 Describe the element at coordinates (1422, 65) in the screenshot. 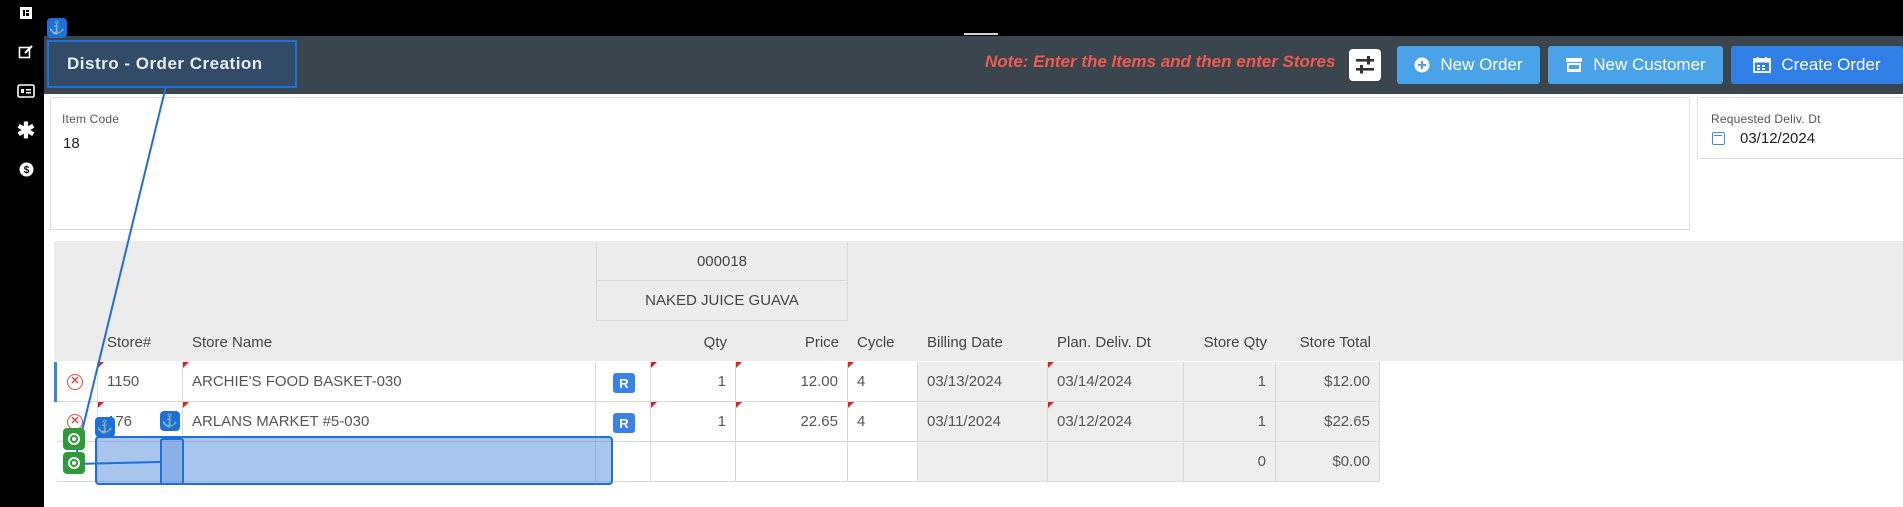

I see `plus-circle-icon` at that location.